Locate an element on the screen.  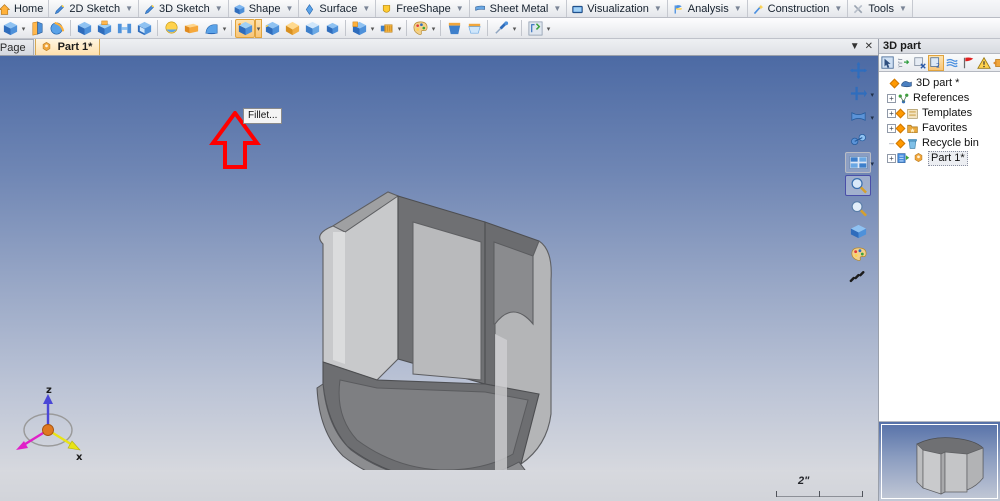
document-tab-controls: ▼ ✕ is located at coordinates (861, 47).